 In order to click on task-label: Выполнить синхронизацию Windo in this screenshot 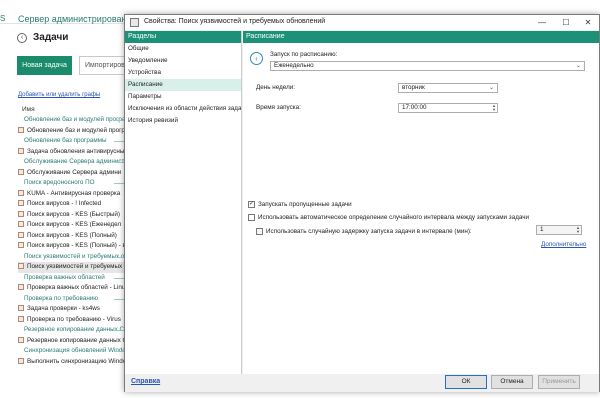, I will do `click(76, 361)`.